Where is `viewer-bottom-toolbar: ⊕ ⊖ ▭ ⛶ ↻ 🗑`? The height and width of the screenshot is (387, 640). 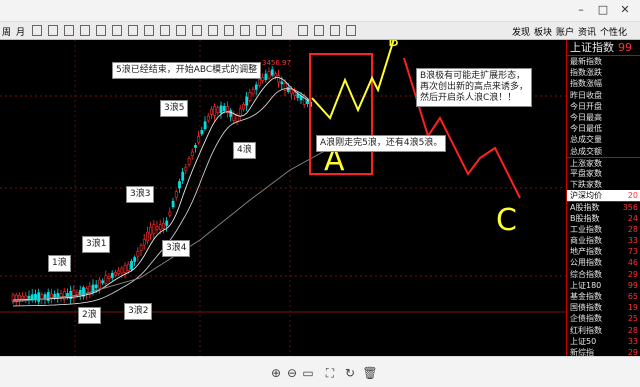
viewer-bottom-toolbar: ⊕ ⊖ ▭ ⛶ ↻ 🗑 is located at coordinates (320, 371).